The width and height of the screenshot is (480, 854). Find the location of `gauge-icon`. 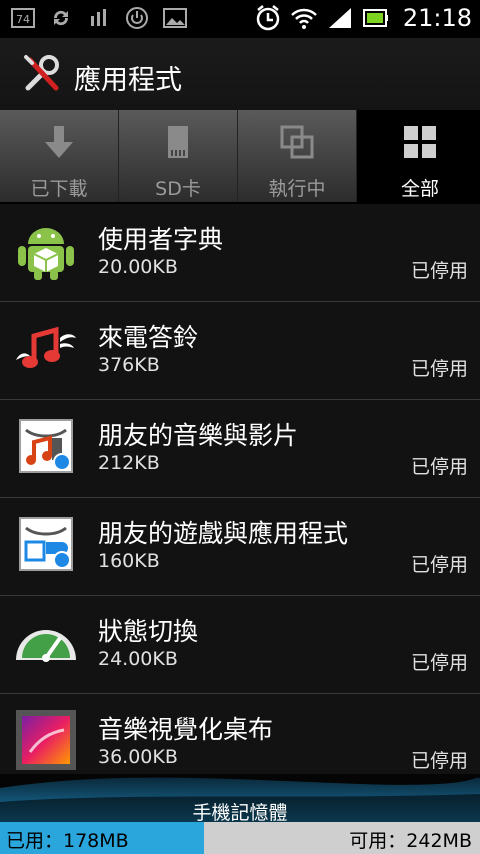

gauge-icon is located at coordinates (46, 646).